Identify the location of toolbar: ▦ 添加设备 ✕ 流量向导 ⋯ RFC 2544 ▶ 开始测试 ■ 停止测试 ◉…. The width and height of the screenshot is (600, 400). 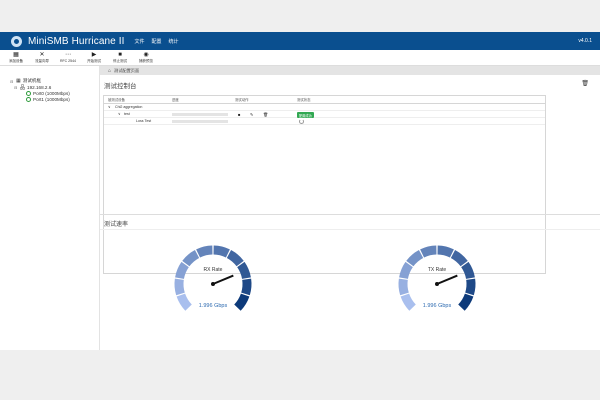
(300, 58).